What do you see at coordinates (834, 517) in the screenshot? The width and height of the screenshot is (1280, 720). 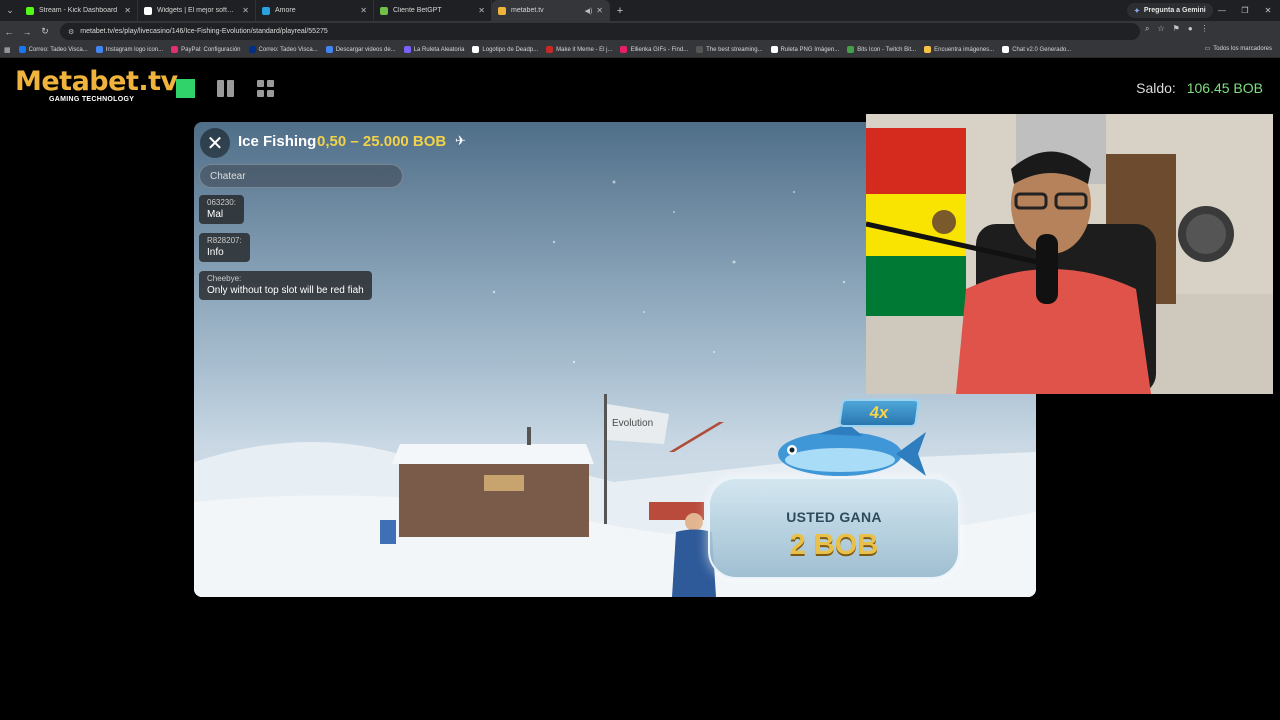 I see `win-title: USTED GANA` at bounding box center [834, 517].